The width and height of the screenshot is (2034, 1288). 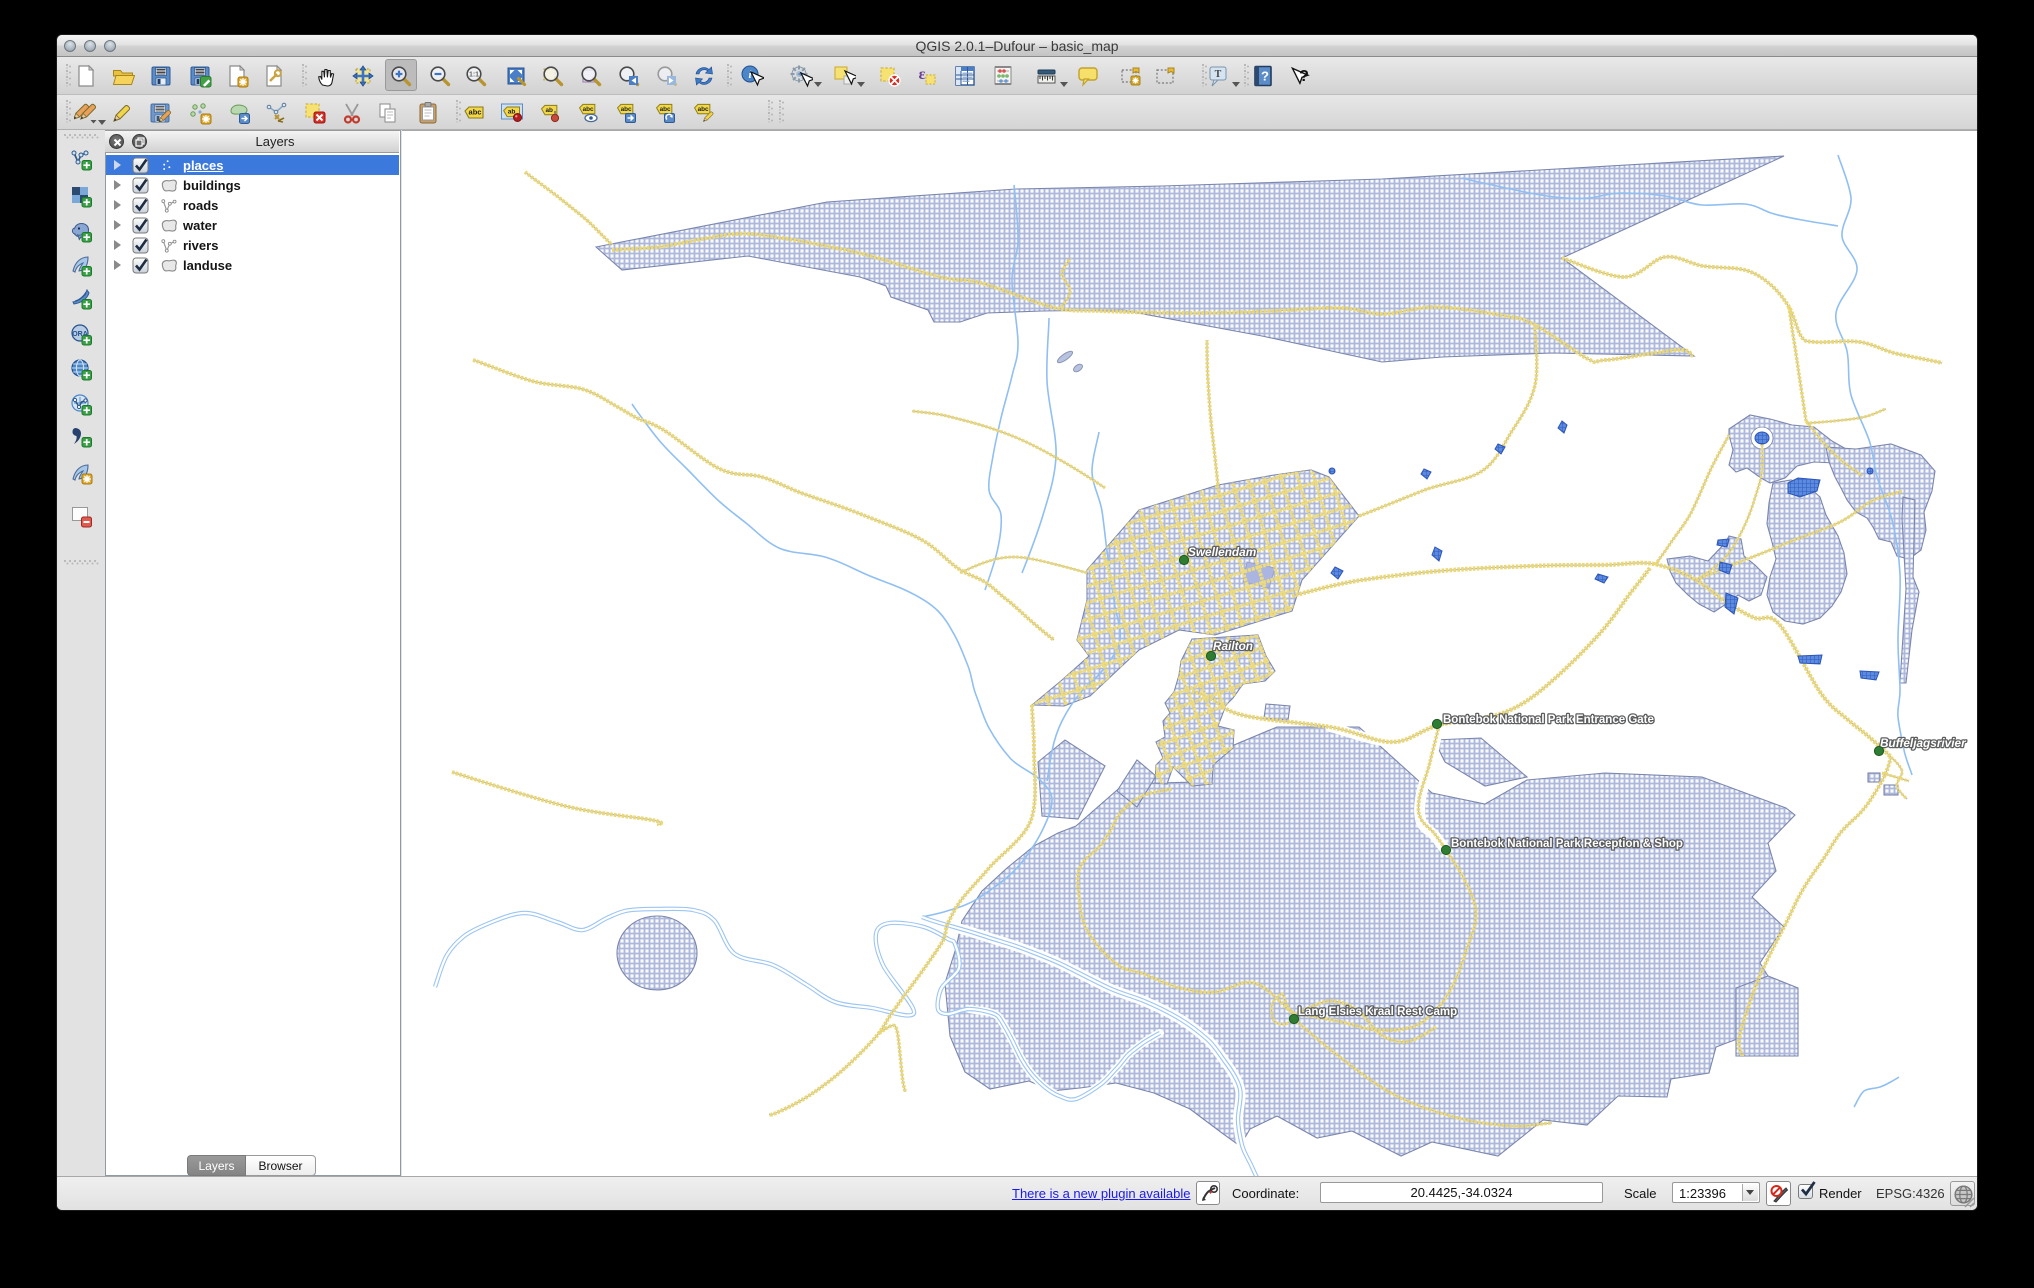 I want to click on svg-text: Buffeljagsrivier, so click(x=1923, y=743).